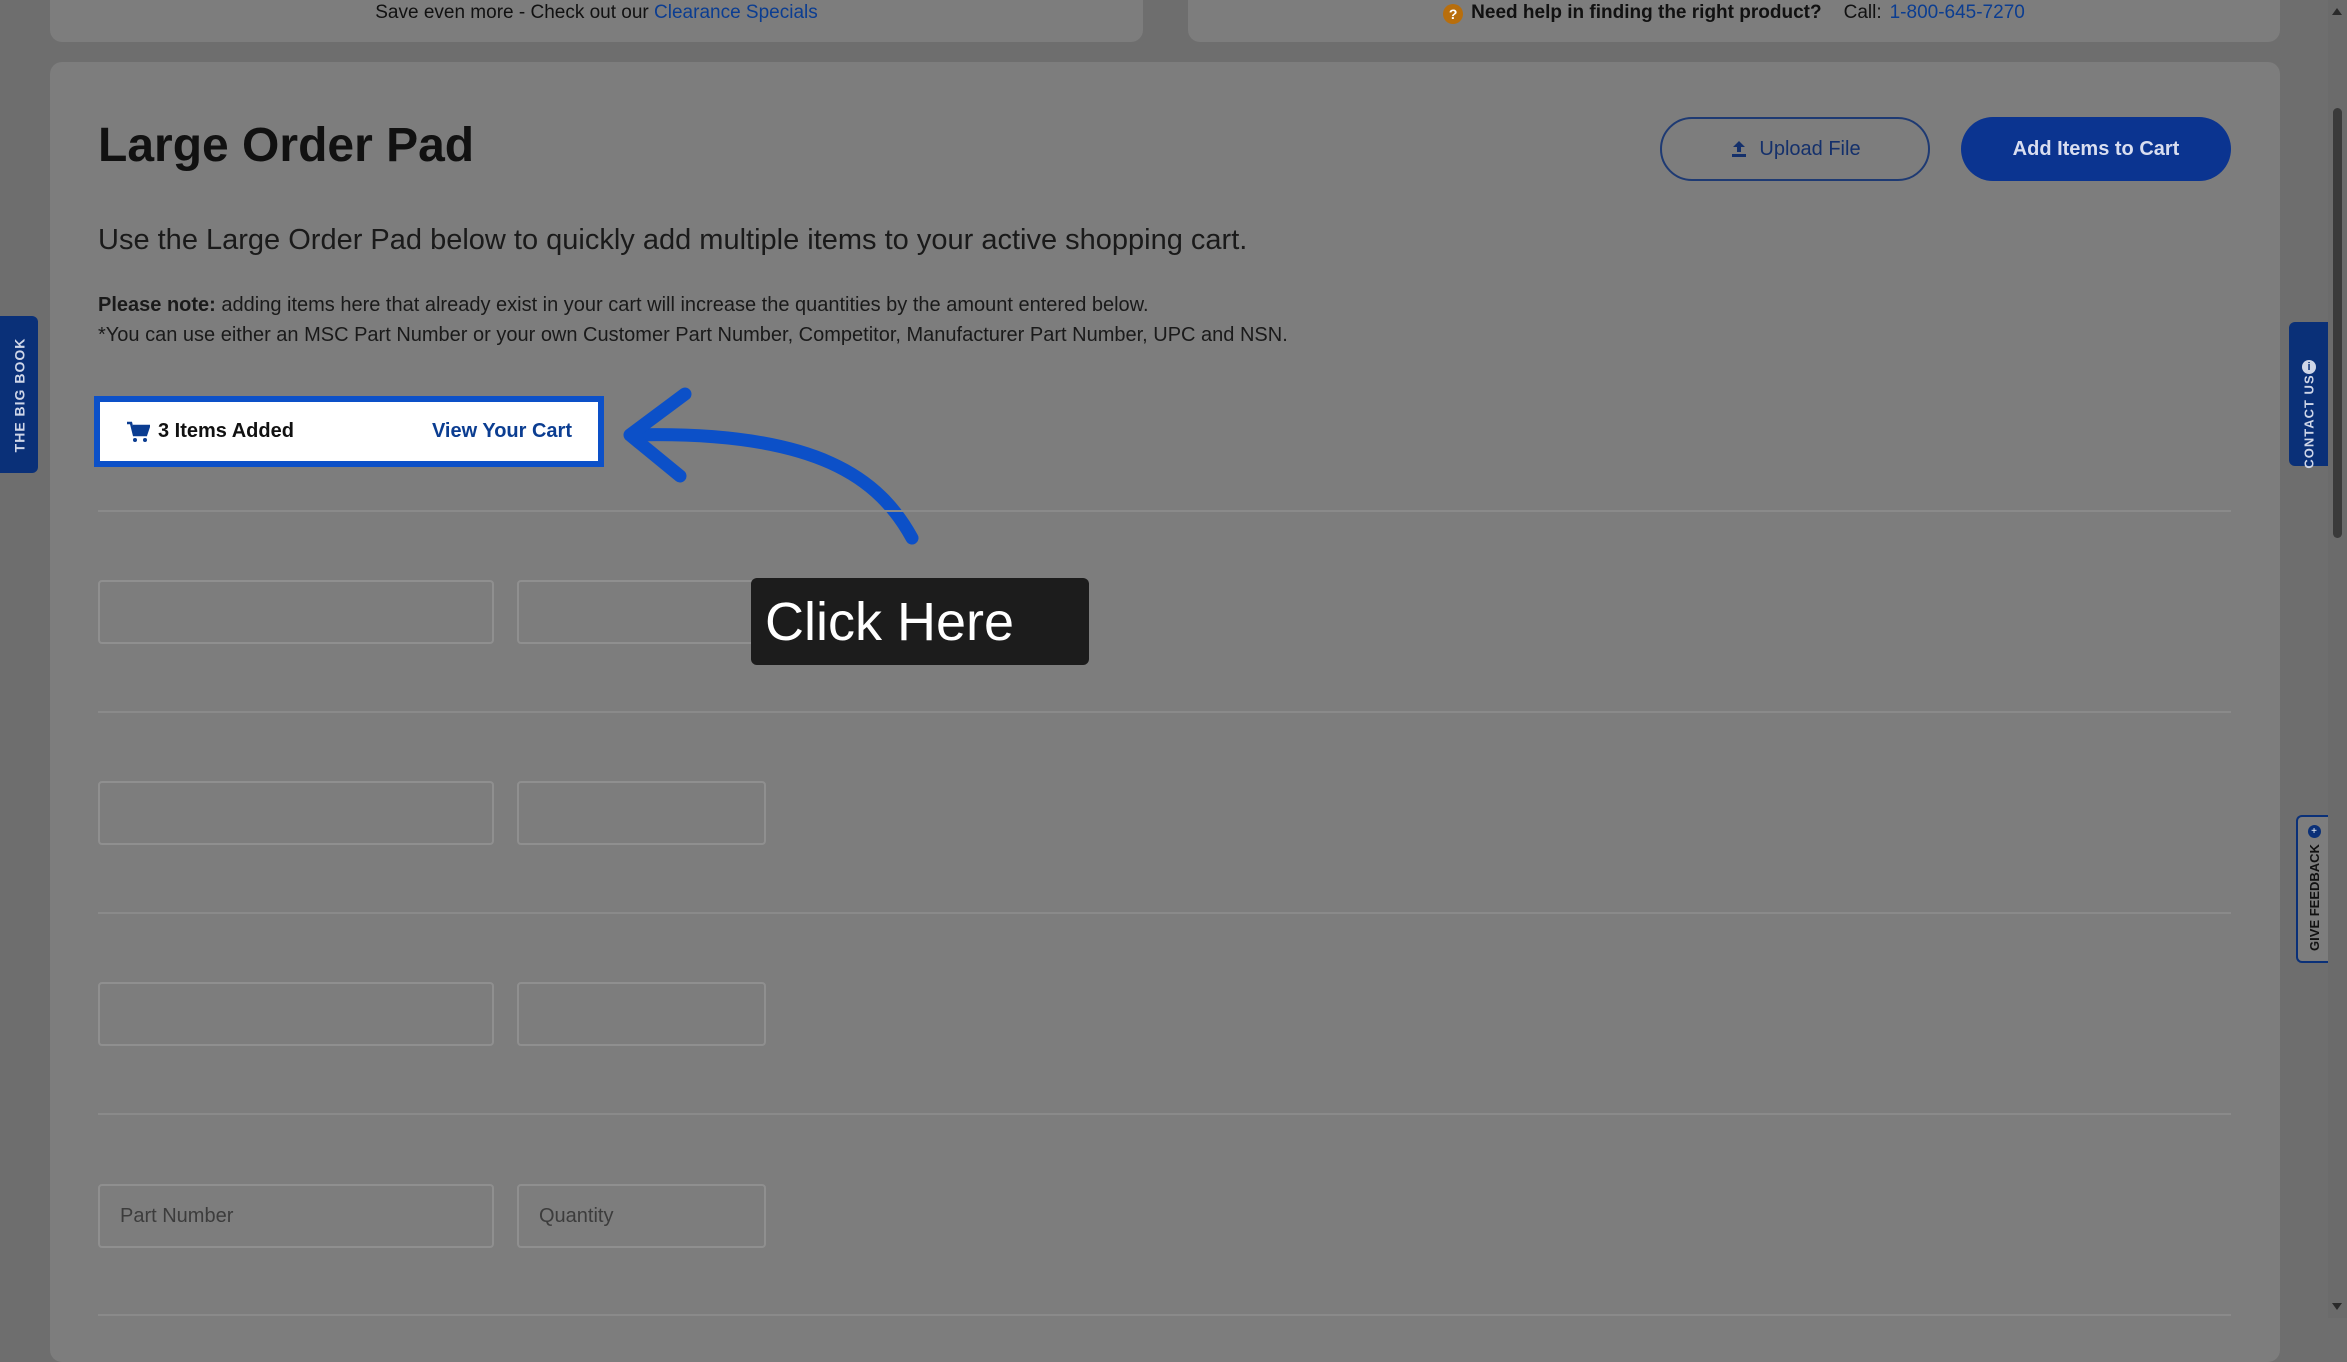 Image resolution: width=2347 pixels, height=1362 pixels. What do you see at coordinates (736, 13) in the screenshot?
I see `clearance-specials-link: Clearance Specials` at bounding box center [736, 13].